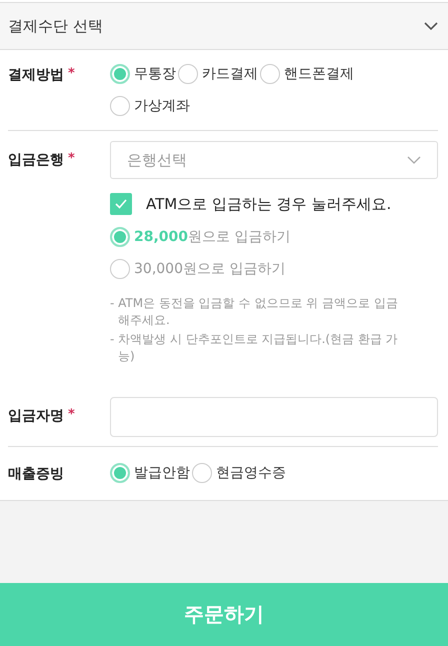  Describe the element at coordinates (143, 74) in the screenshot. I see `radio-option: 무통장` at that location.